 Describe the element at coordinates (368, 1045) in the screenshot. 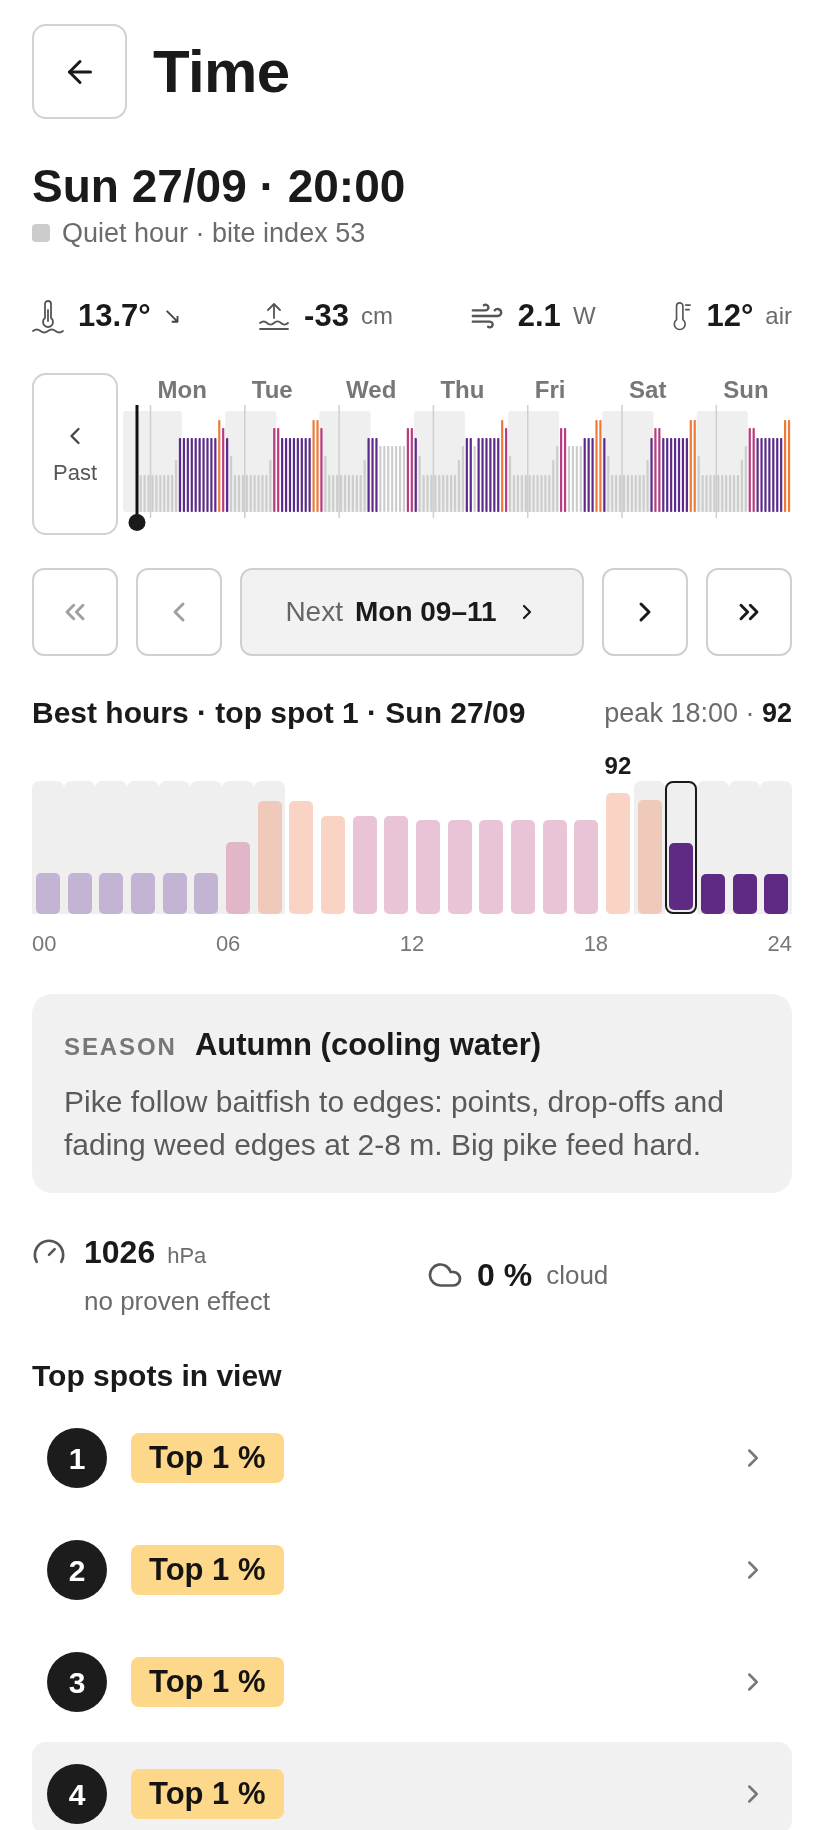

I see `season-title: Autumn (cooling water)` at that location.